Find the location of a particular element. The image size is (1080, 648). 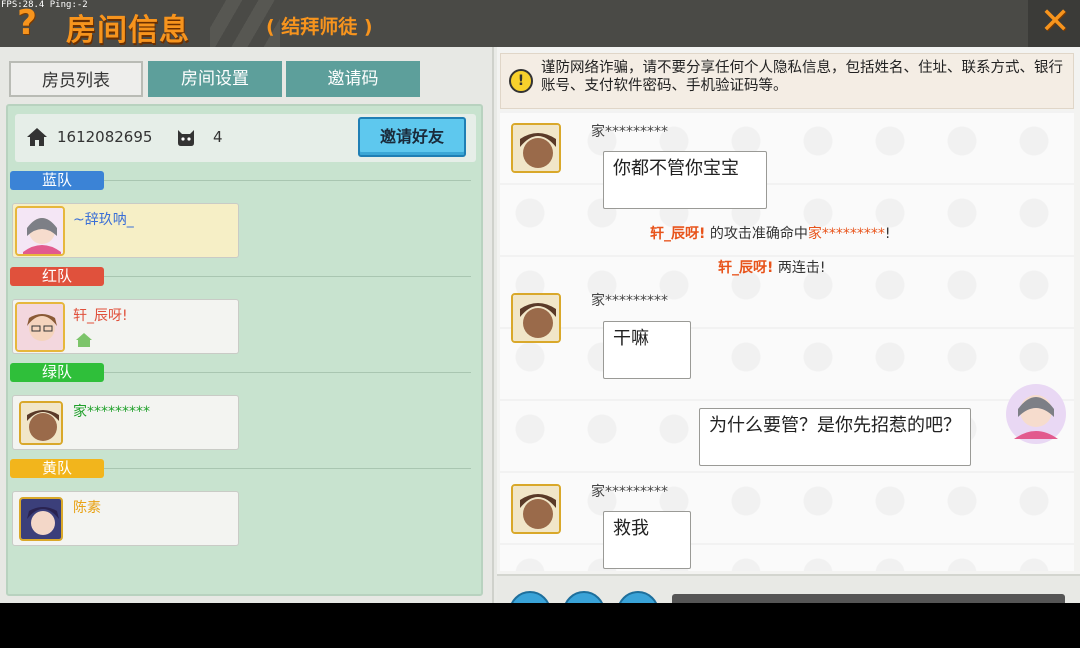

tab-invite-code: 邀请码 is located at coordinates (353, 79).